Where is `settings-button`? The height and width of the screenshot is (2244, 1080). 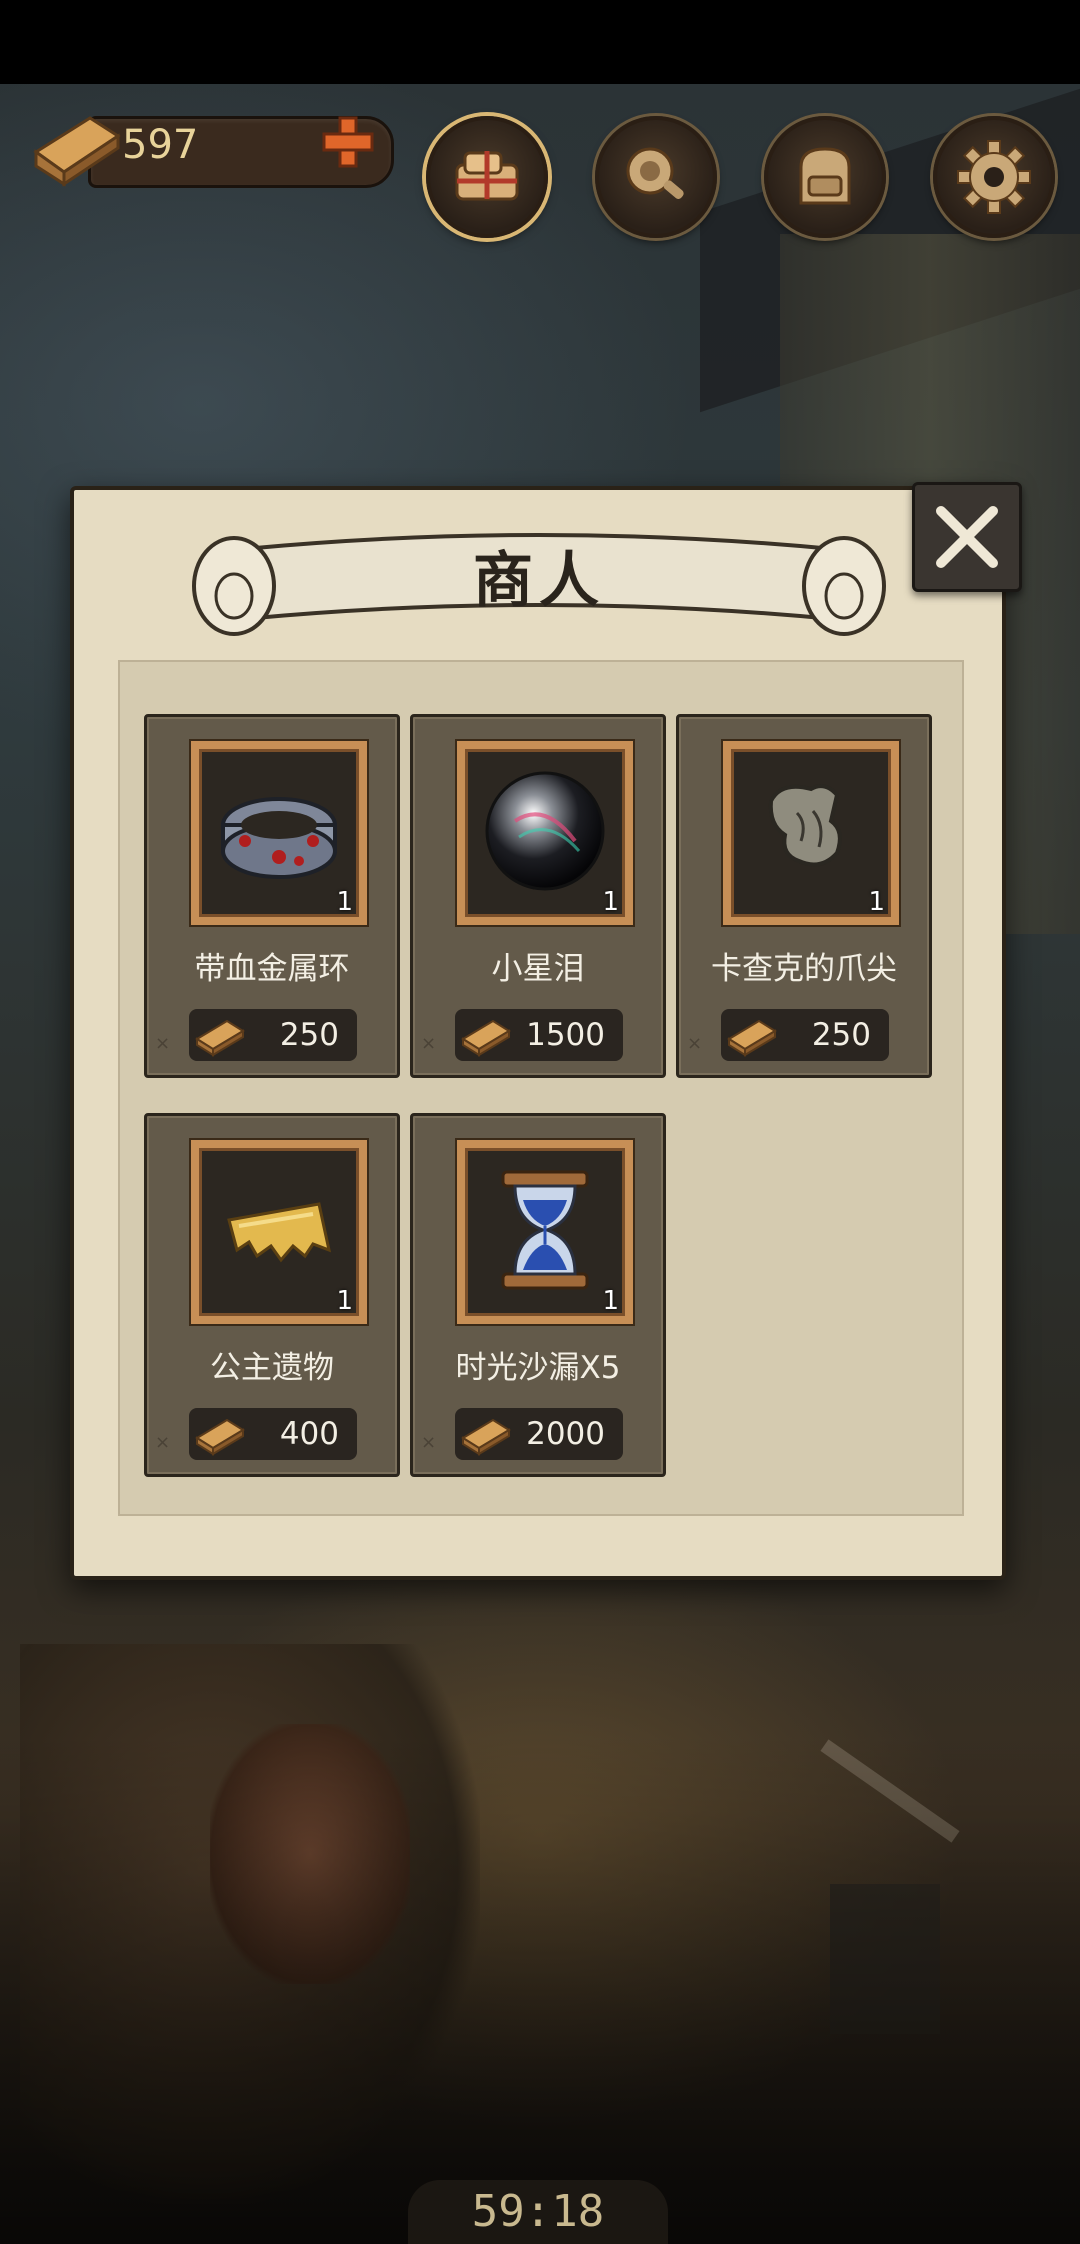 settings-button is located at coordinates (994, 177).